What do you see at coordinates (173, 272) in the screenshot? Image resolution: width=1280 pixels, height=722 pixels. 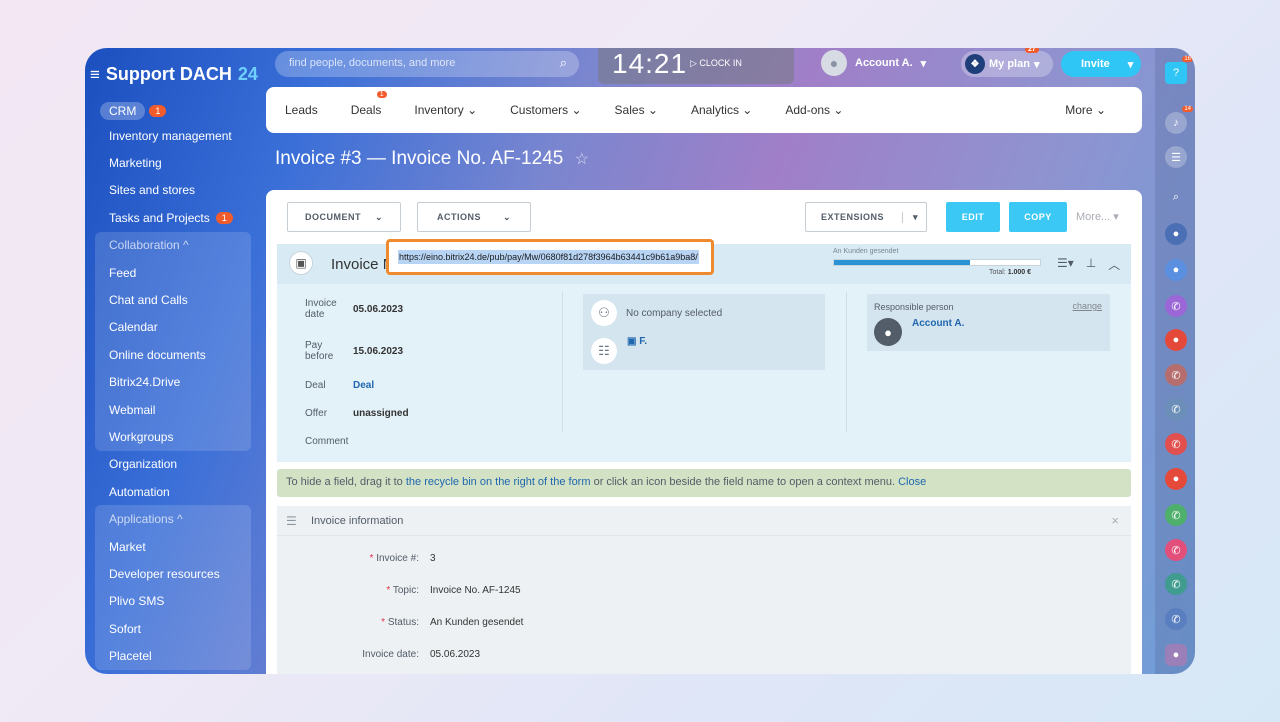 I see `sidebar-item-feed: Feed` at bounding box center [173, 272].